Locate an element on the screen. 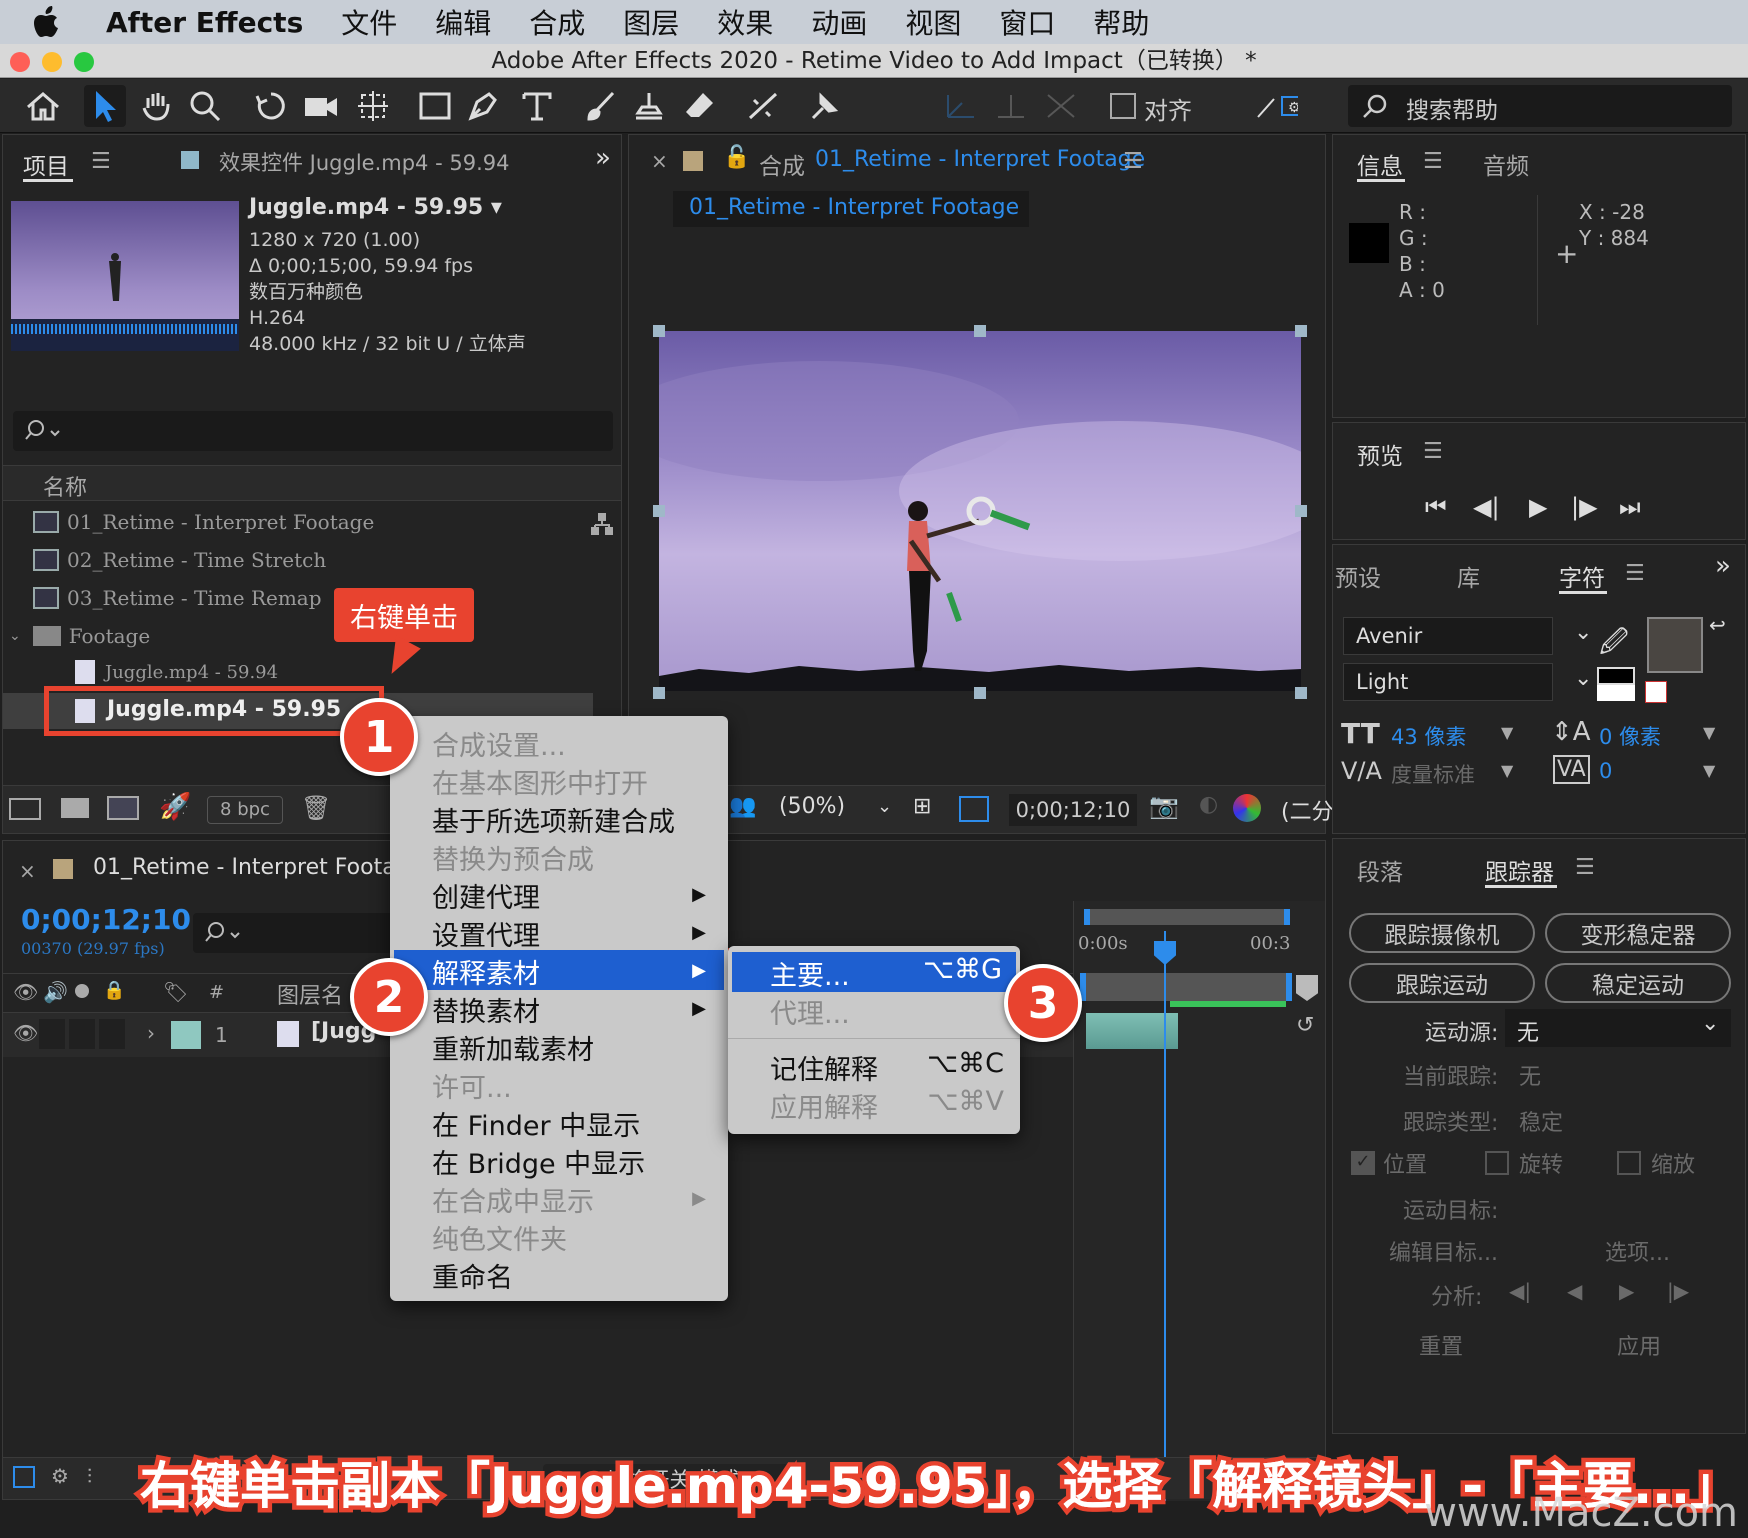 This screenshot has height=1538, width=1748. pan-behind-tool-icon is located at coordinates (373, 106).